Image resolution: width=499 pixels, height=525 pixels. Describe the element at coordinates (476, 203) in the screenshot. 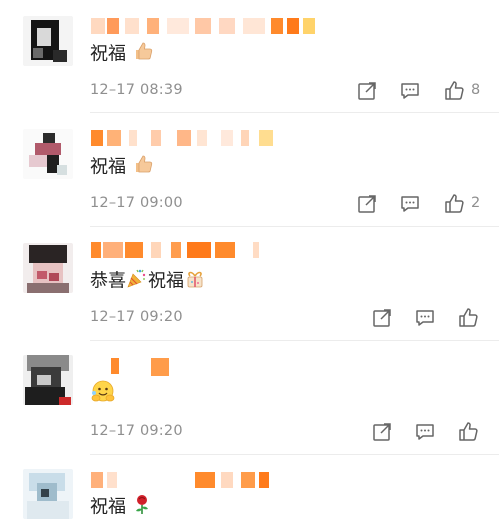

I see `like-count: 2` at that location.